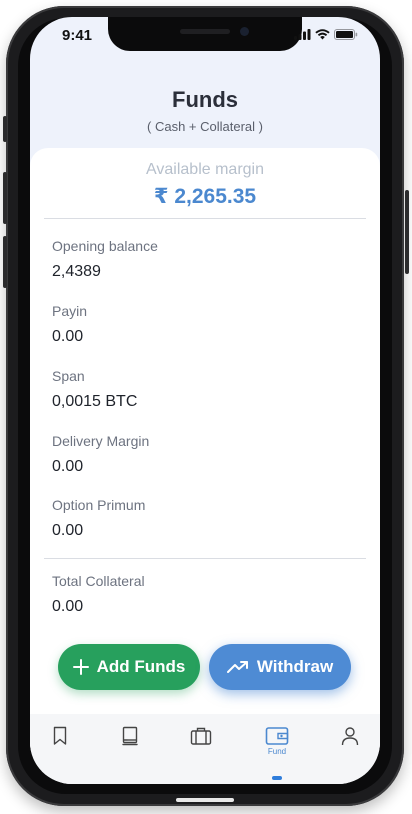 This screenshot has width=412, height=814. I want to click on add-funds-button: Add Funds, so click(129, 667).